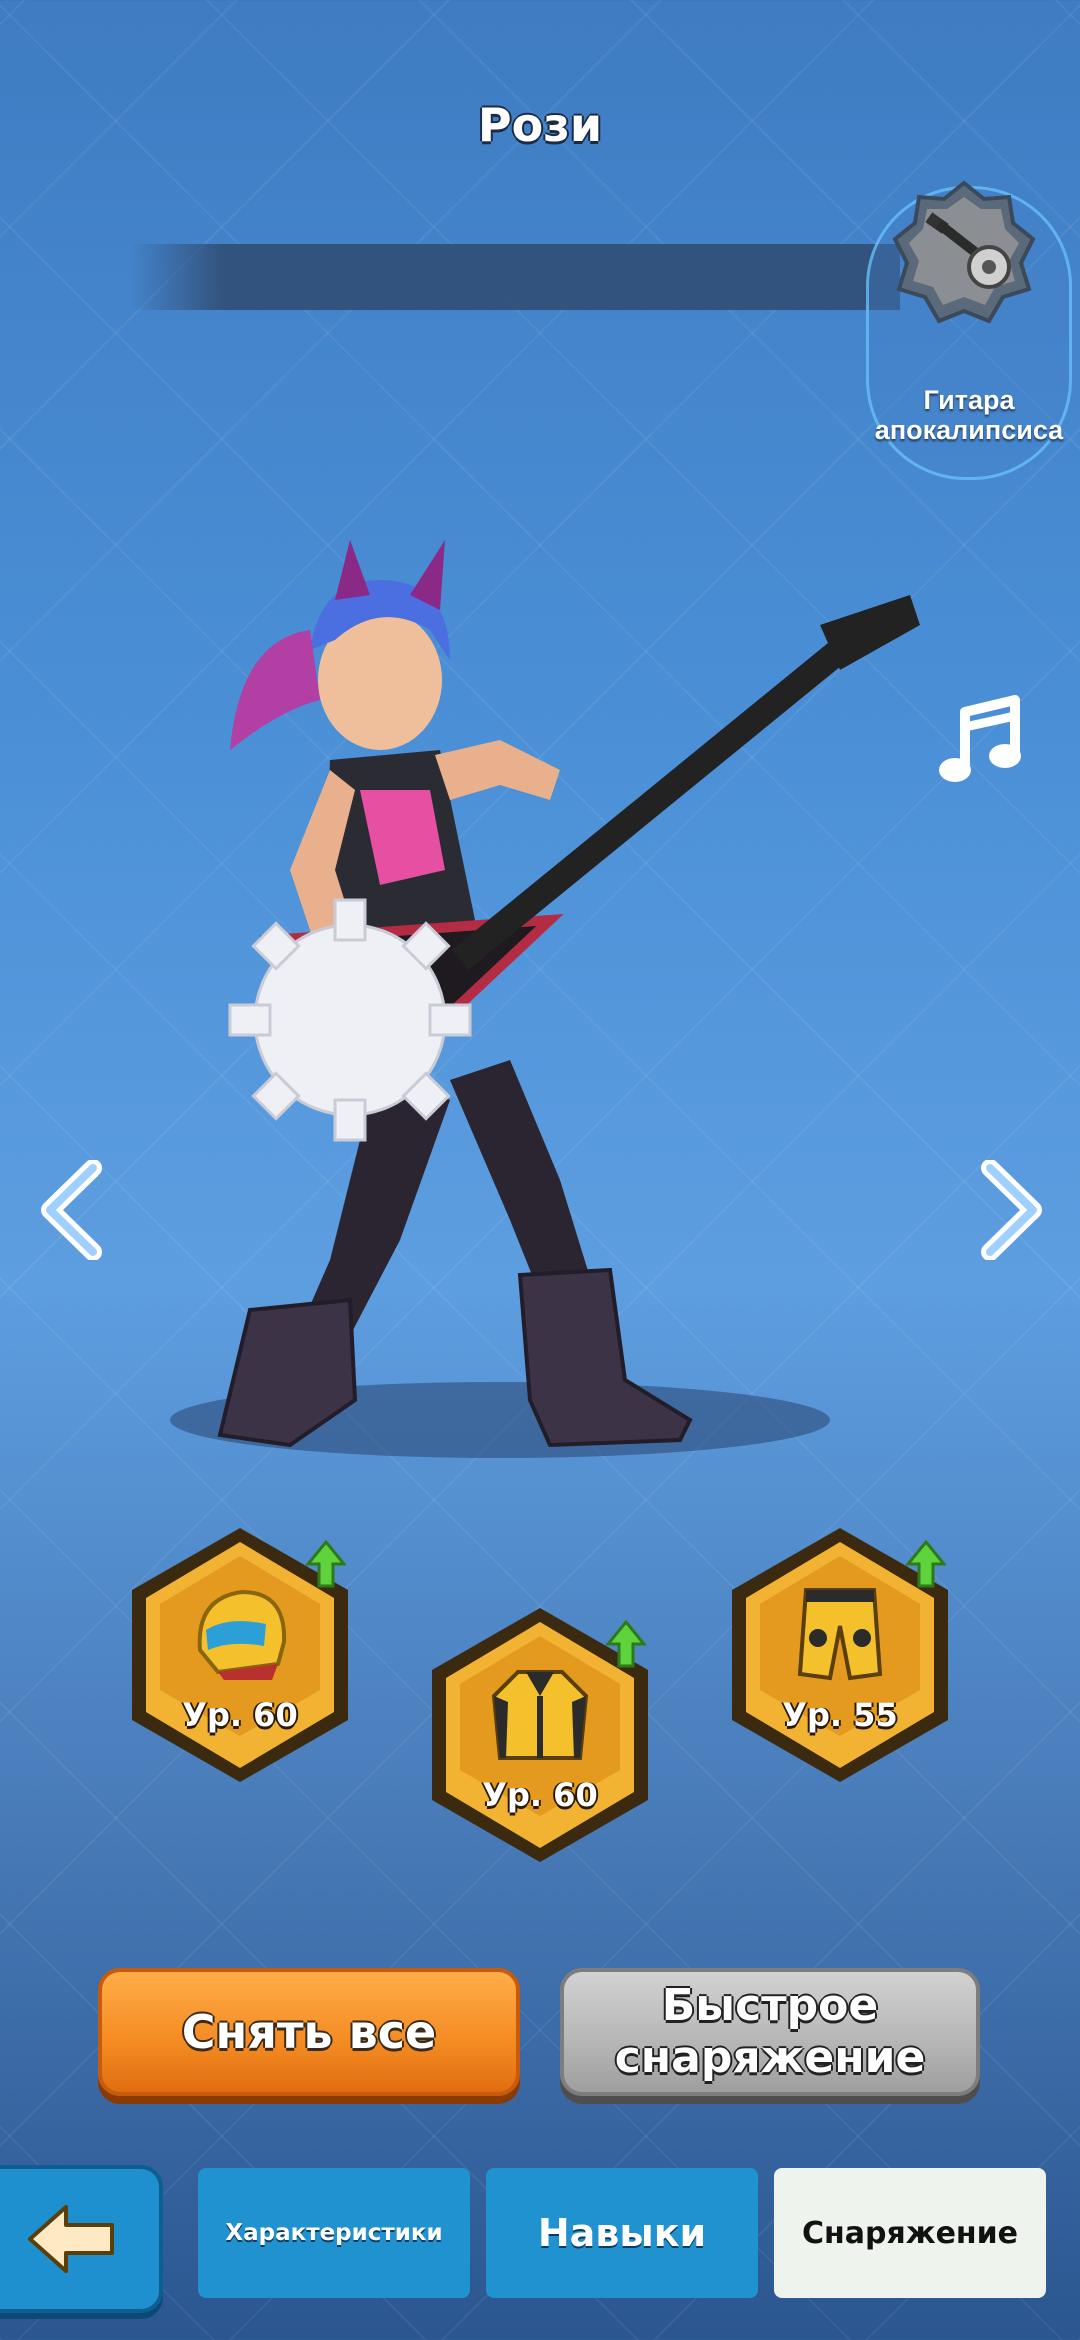 The height and width of the screenshot is (2340, 1080). Describe the element at coordinates (540, 1715) in the screenshot. I see `jacket-icon` at that location.